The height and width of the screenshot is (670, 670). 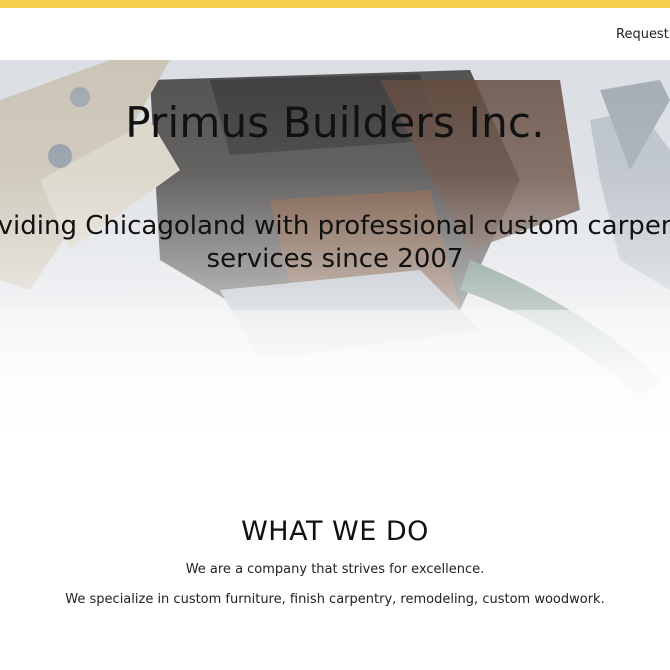 What do you see at coordinates (335, 531) in the screenshot?
I see `what-we-do-heading: WHAT WE DO` at bounding box center [335, 531].